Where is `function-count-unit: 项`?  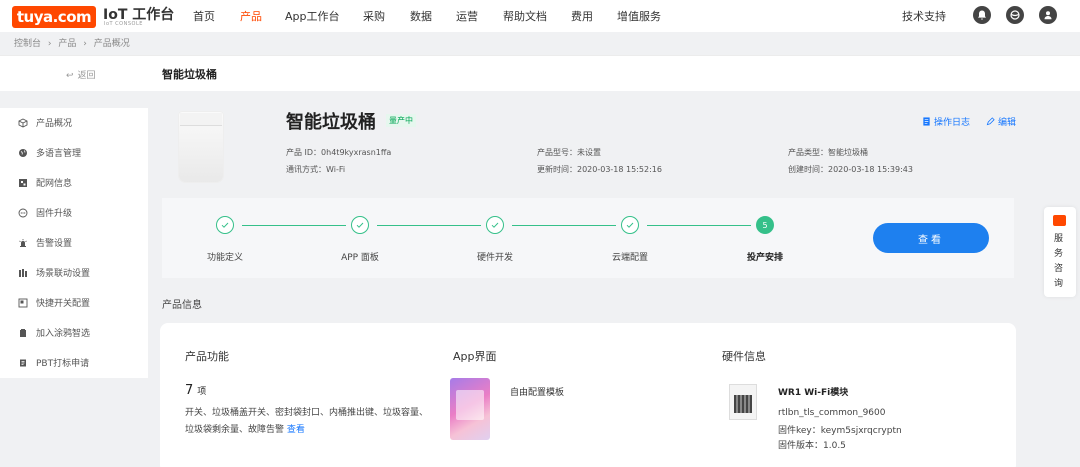 function-count-unit: 项 is located at coordinates (202, 392).